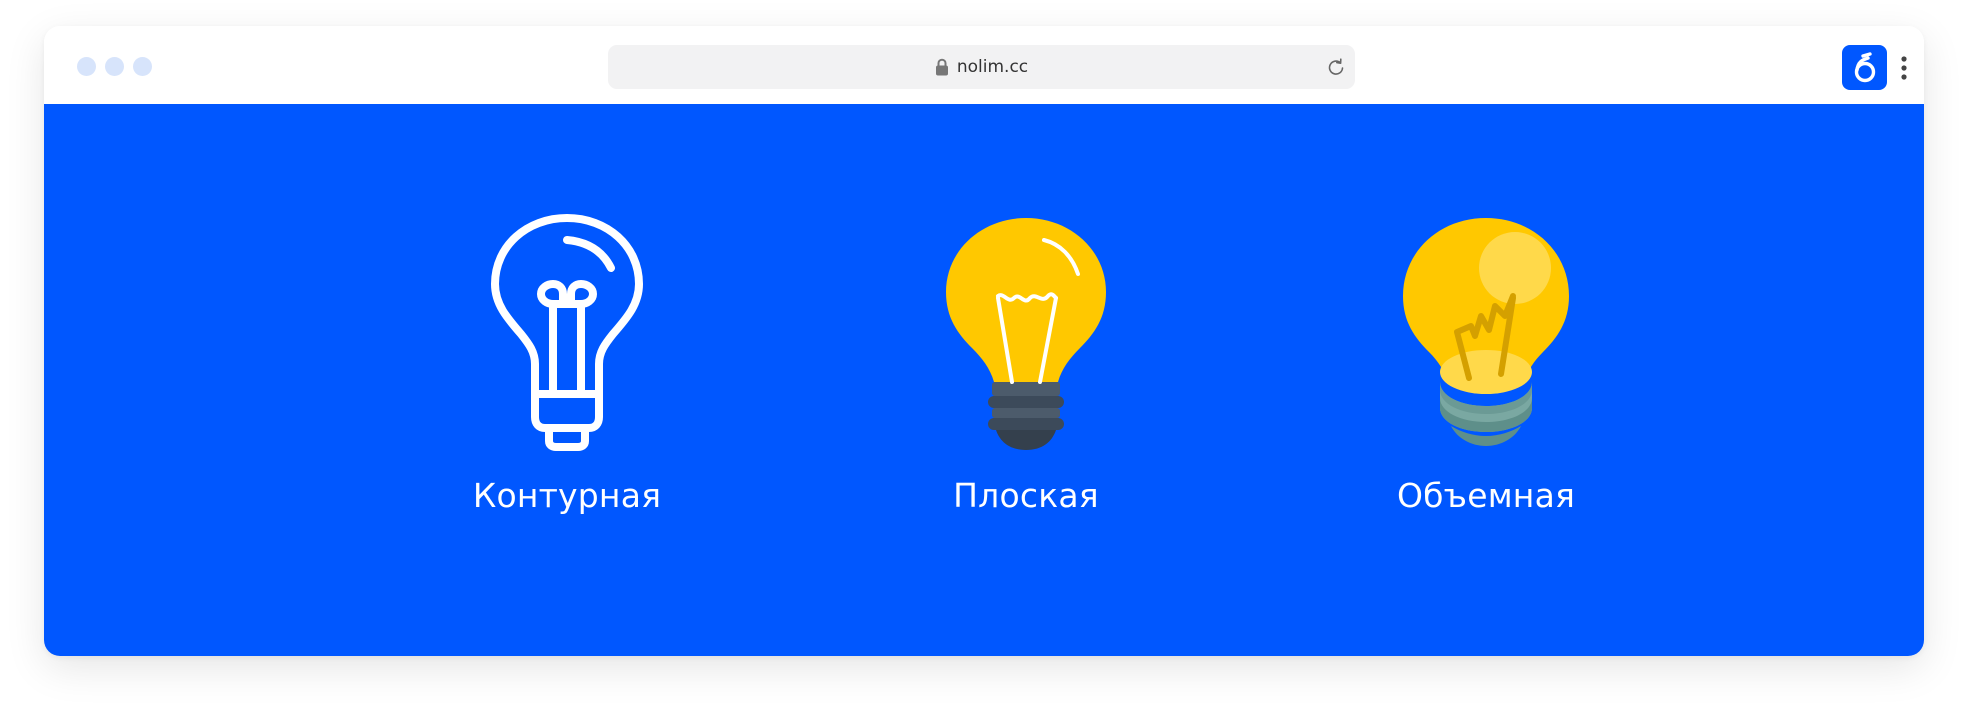 The width and height of the screenshot is (1966, 716). I want to click on extension-button, so click(1864, 67).